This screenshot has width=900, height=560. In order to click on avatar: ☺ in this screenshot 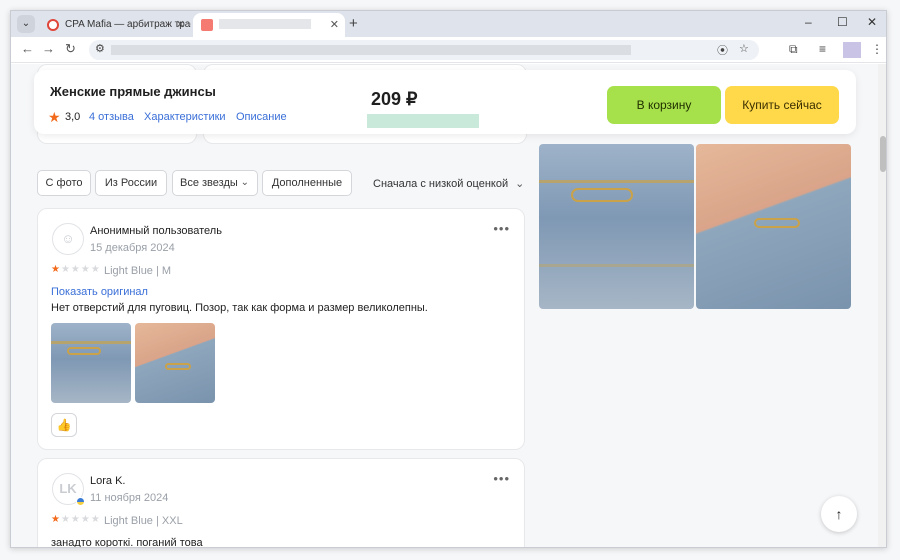, I will do `click(68, 239)`.